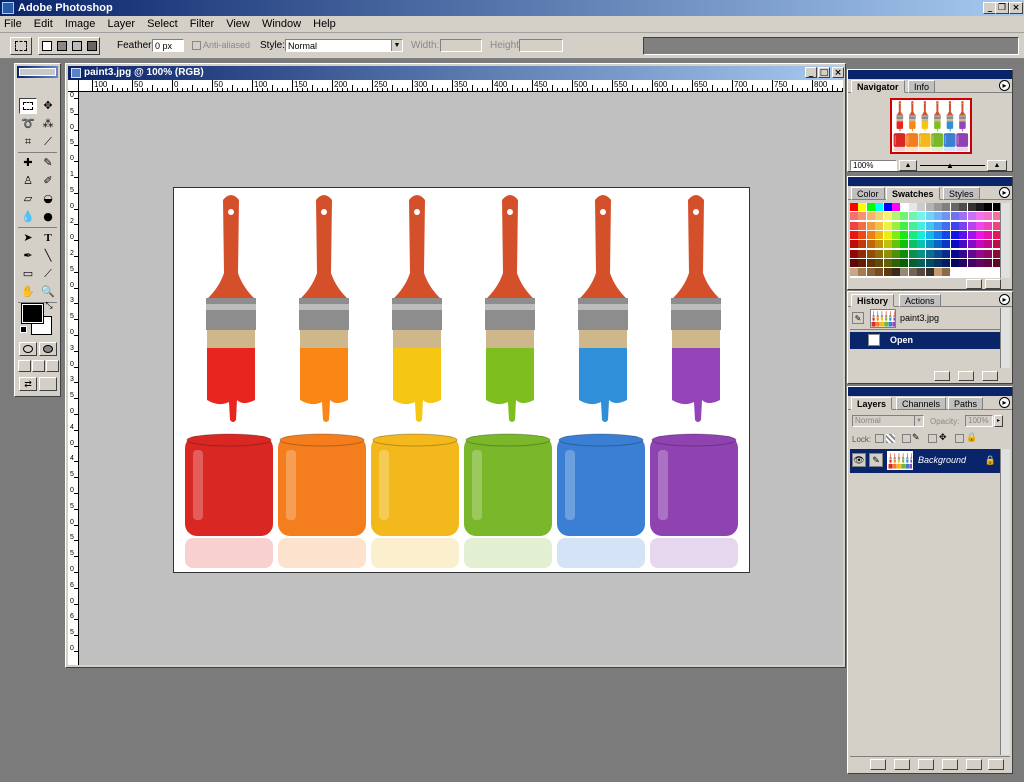 The image size is (1024, 782). Describe the element at coordinates (48, 142) in the screenshot. I see `slice-tool-icon: ⟋` at that location.